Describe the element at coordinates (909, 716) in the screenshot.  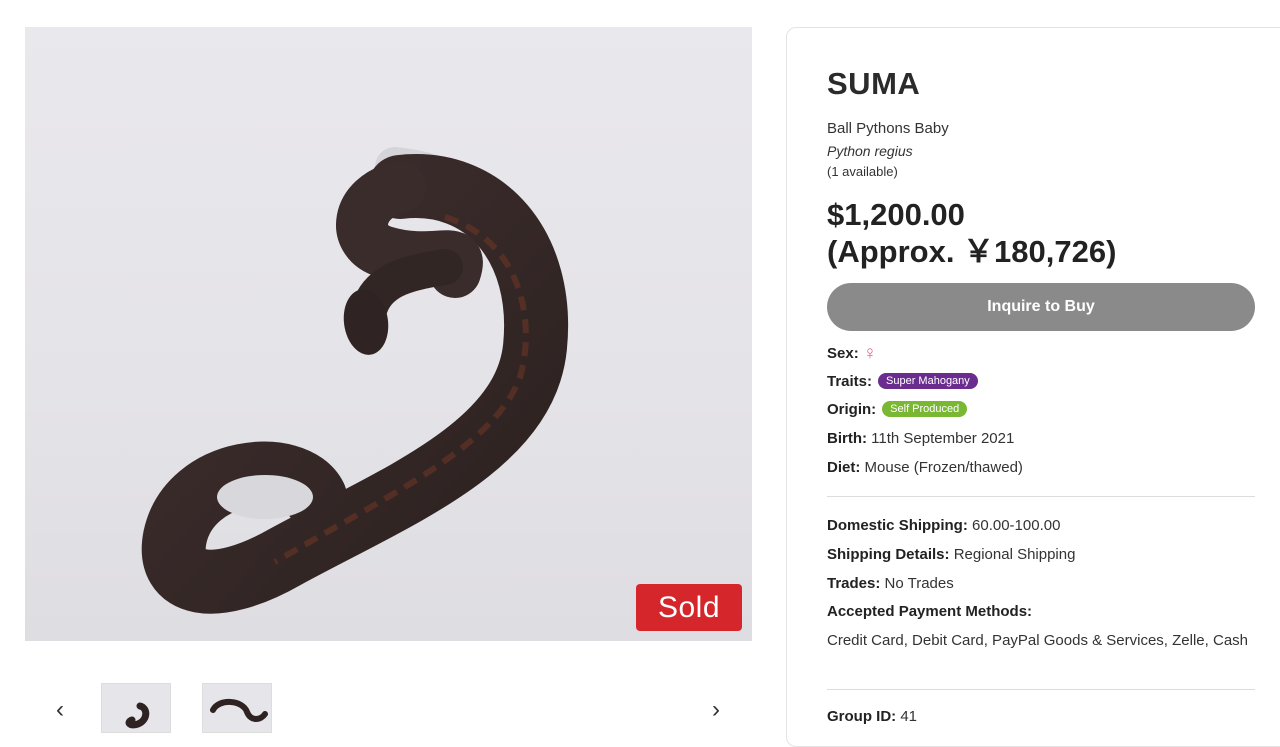
I see `group-id-value: 41` at that location.